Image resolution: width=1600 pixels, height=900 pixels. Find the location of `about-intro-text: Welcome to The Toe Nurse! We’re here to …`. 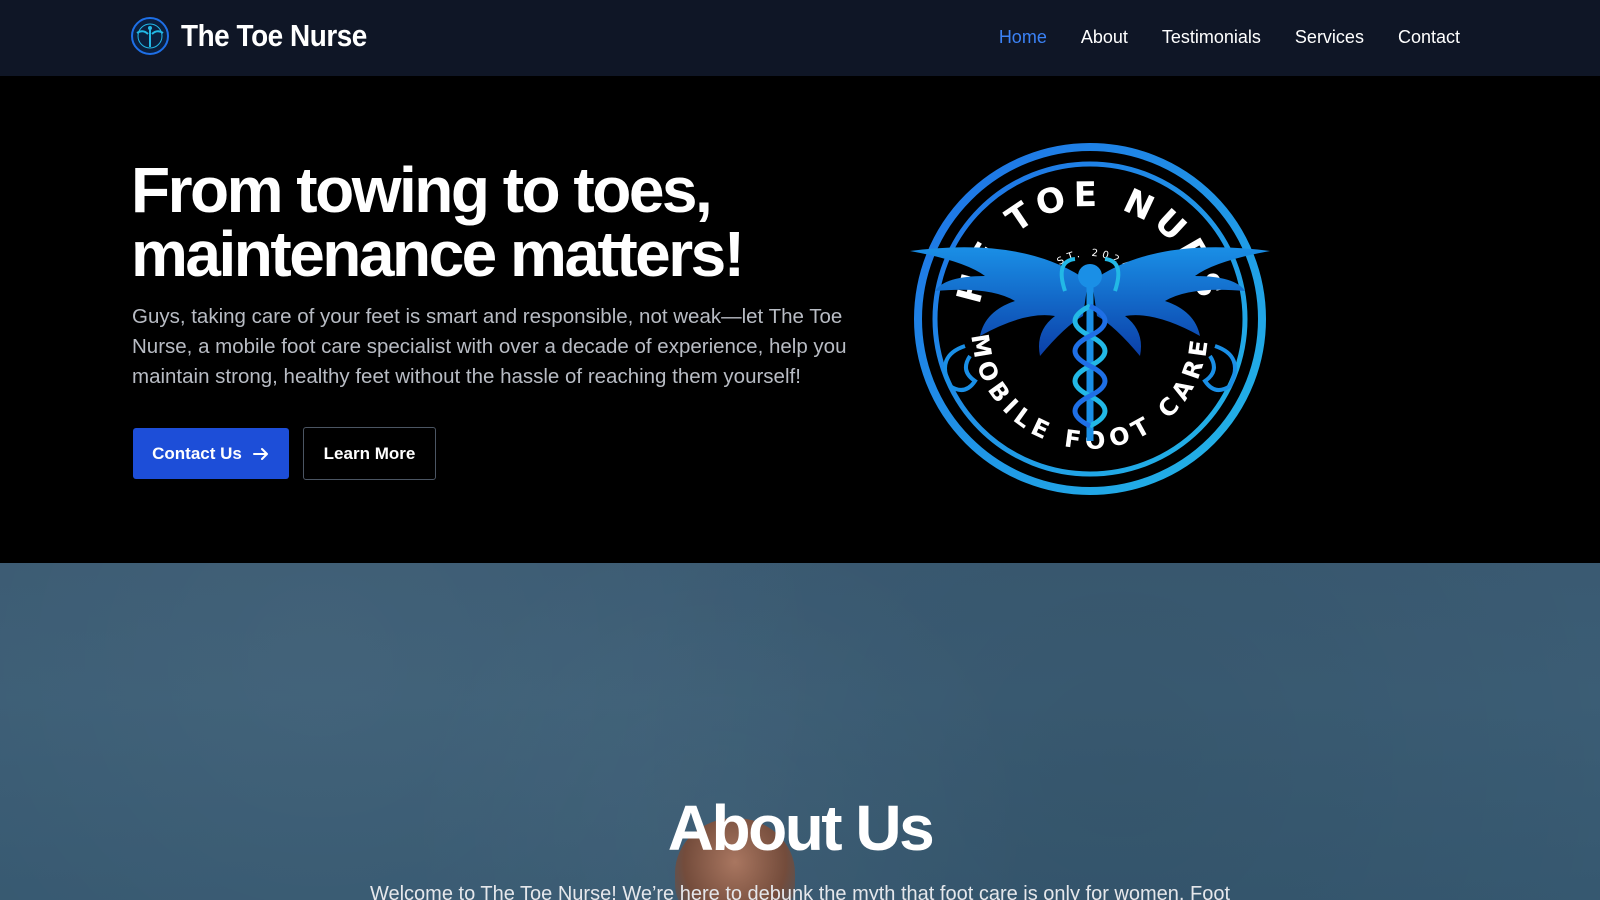

about-intro-text: Welcome to The Toe Nurse! We’re here to … is located at coordinates (800, 891).